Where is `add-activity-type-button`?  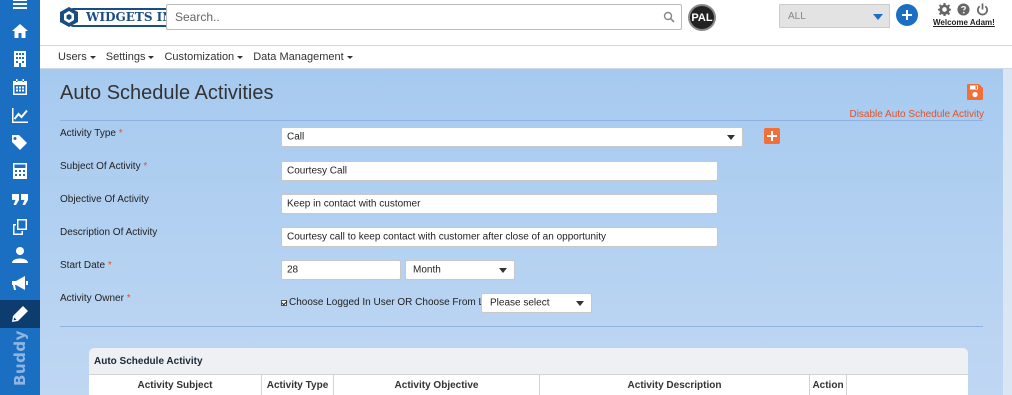 add-activity-type-button is located at coordinates (772, 136).